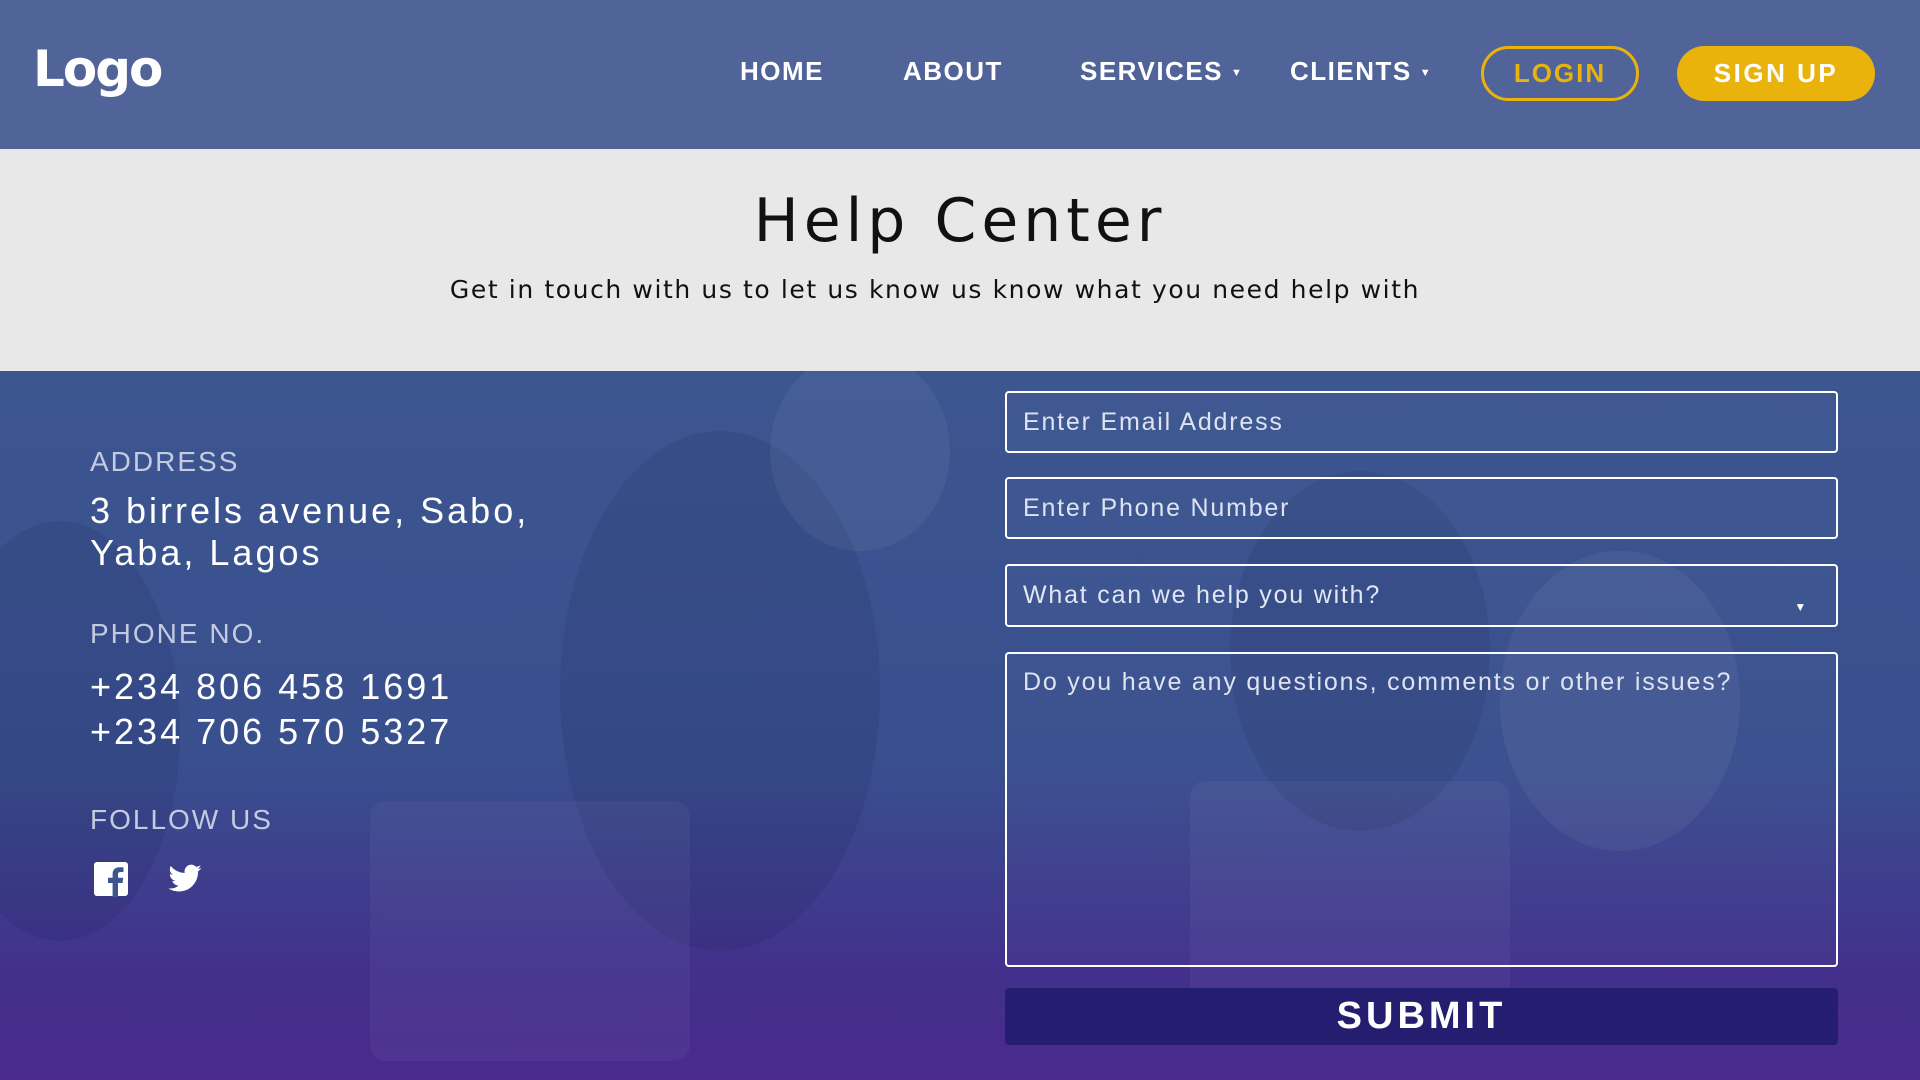  What do you see at coordinates (165, 461) in the screenshot?
I see `address-label: ADDRESS` at bounding box center [165, 461].